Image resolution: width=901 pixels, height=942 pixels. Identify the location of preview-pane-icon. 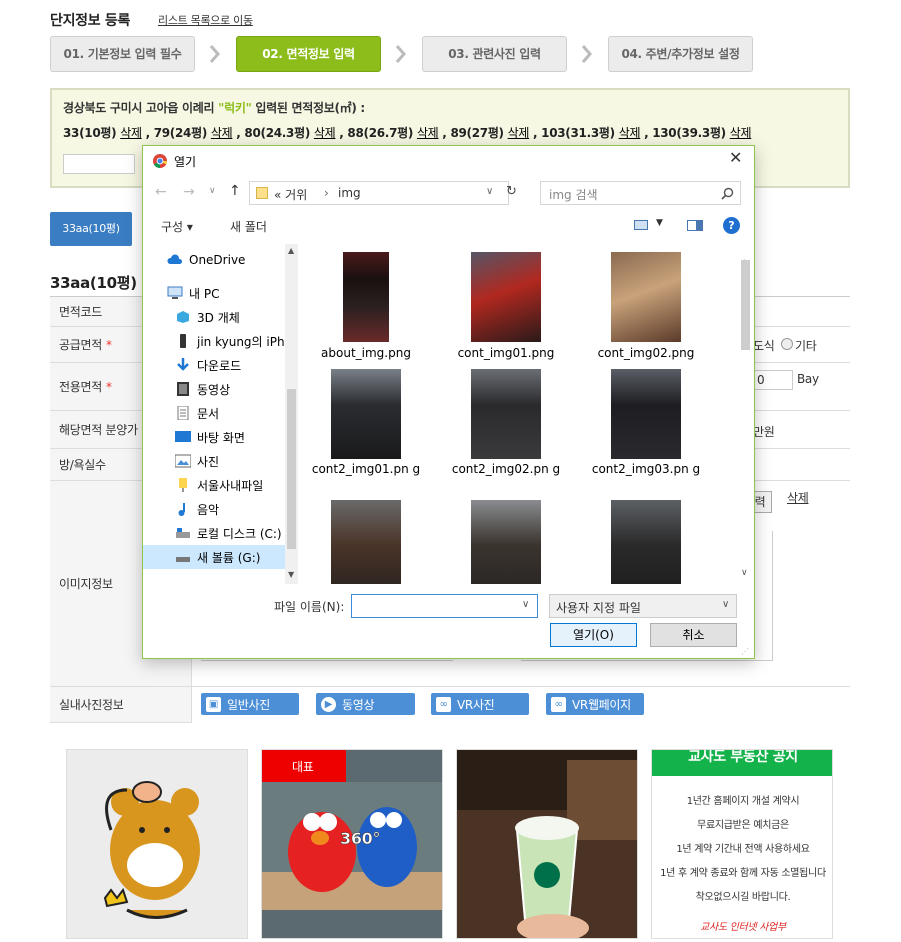
(695, 225).